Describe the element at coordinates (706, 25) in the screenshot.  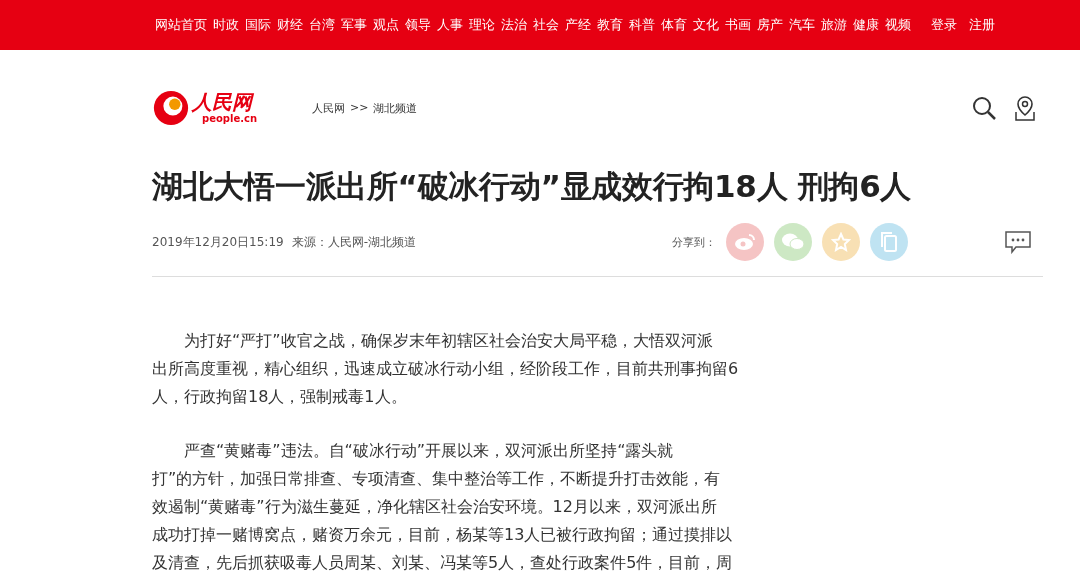
I see `nav-link: 文化` at that location.